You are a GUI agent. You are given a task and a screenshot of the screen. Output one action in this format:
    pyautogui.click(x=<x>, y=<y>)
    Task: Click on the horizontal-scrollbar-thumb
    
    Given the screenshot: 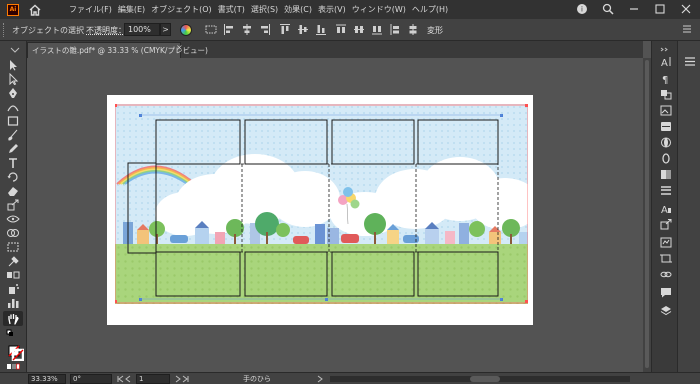 What is the action you would take?
    pyautogui.click(x=485, y=379)
    